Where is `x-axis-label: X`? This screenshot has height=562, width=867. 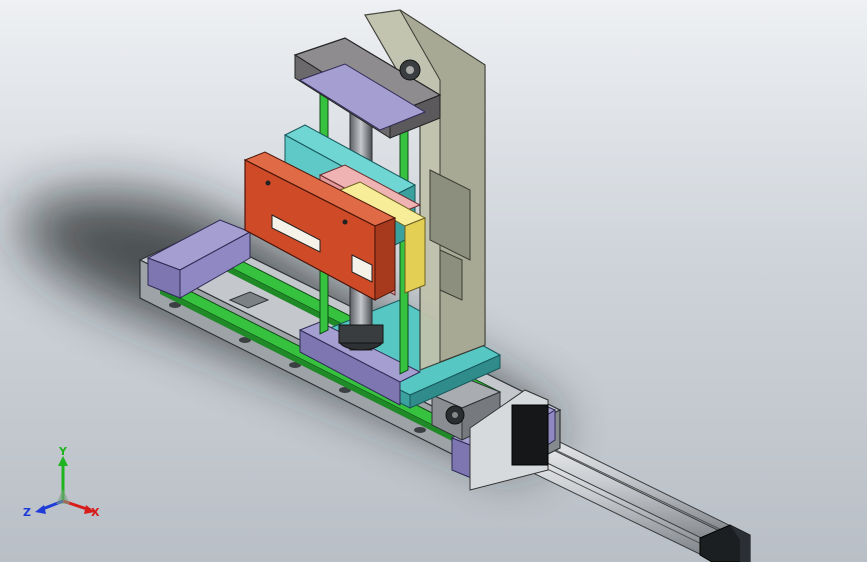
x-axis-label: X is located at coordinates (95, 512).